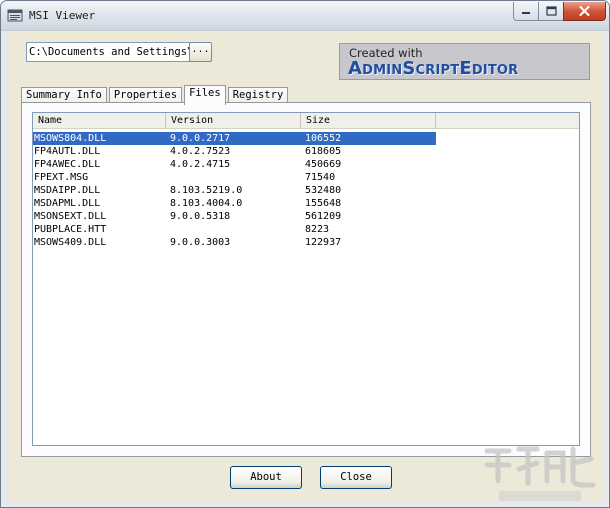  I want to click on tab-strip: Summary Info Properties Files Registry, so click(155, 95).